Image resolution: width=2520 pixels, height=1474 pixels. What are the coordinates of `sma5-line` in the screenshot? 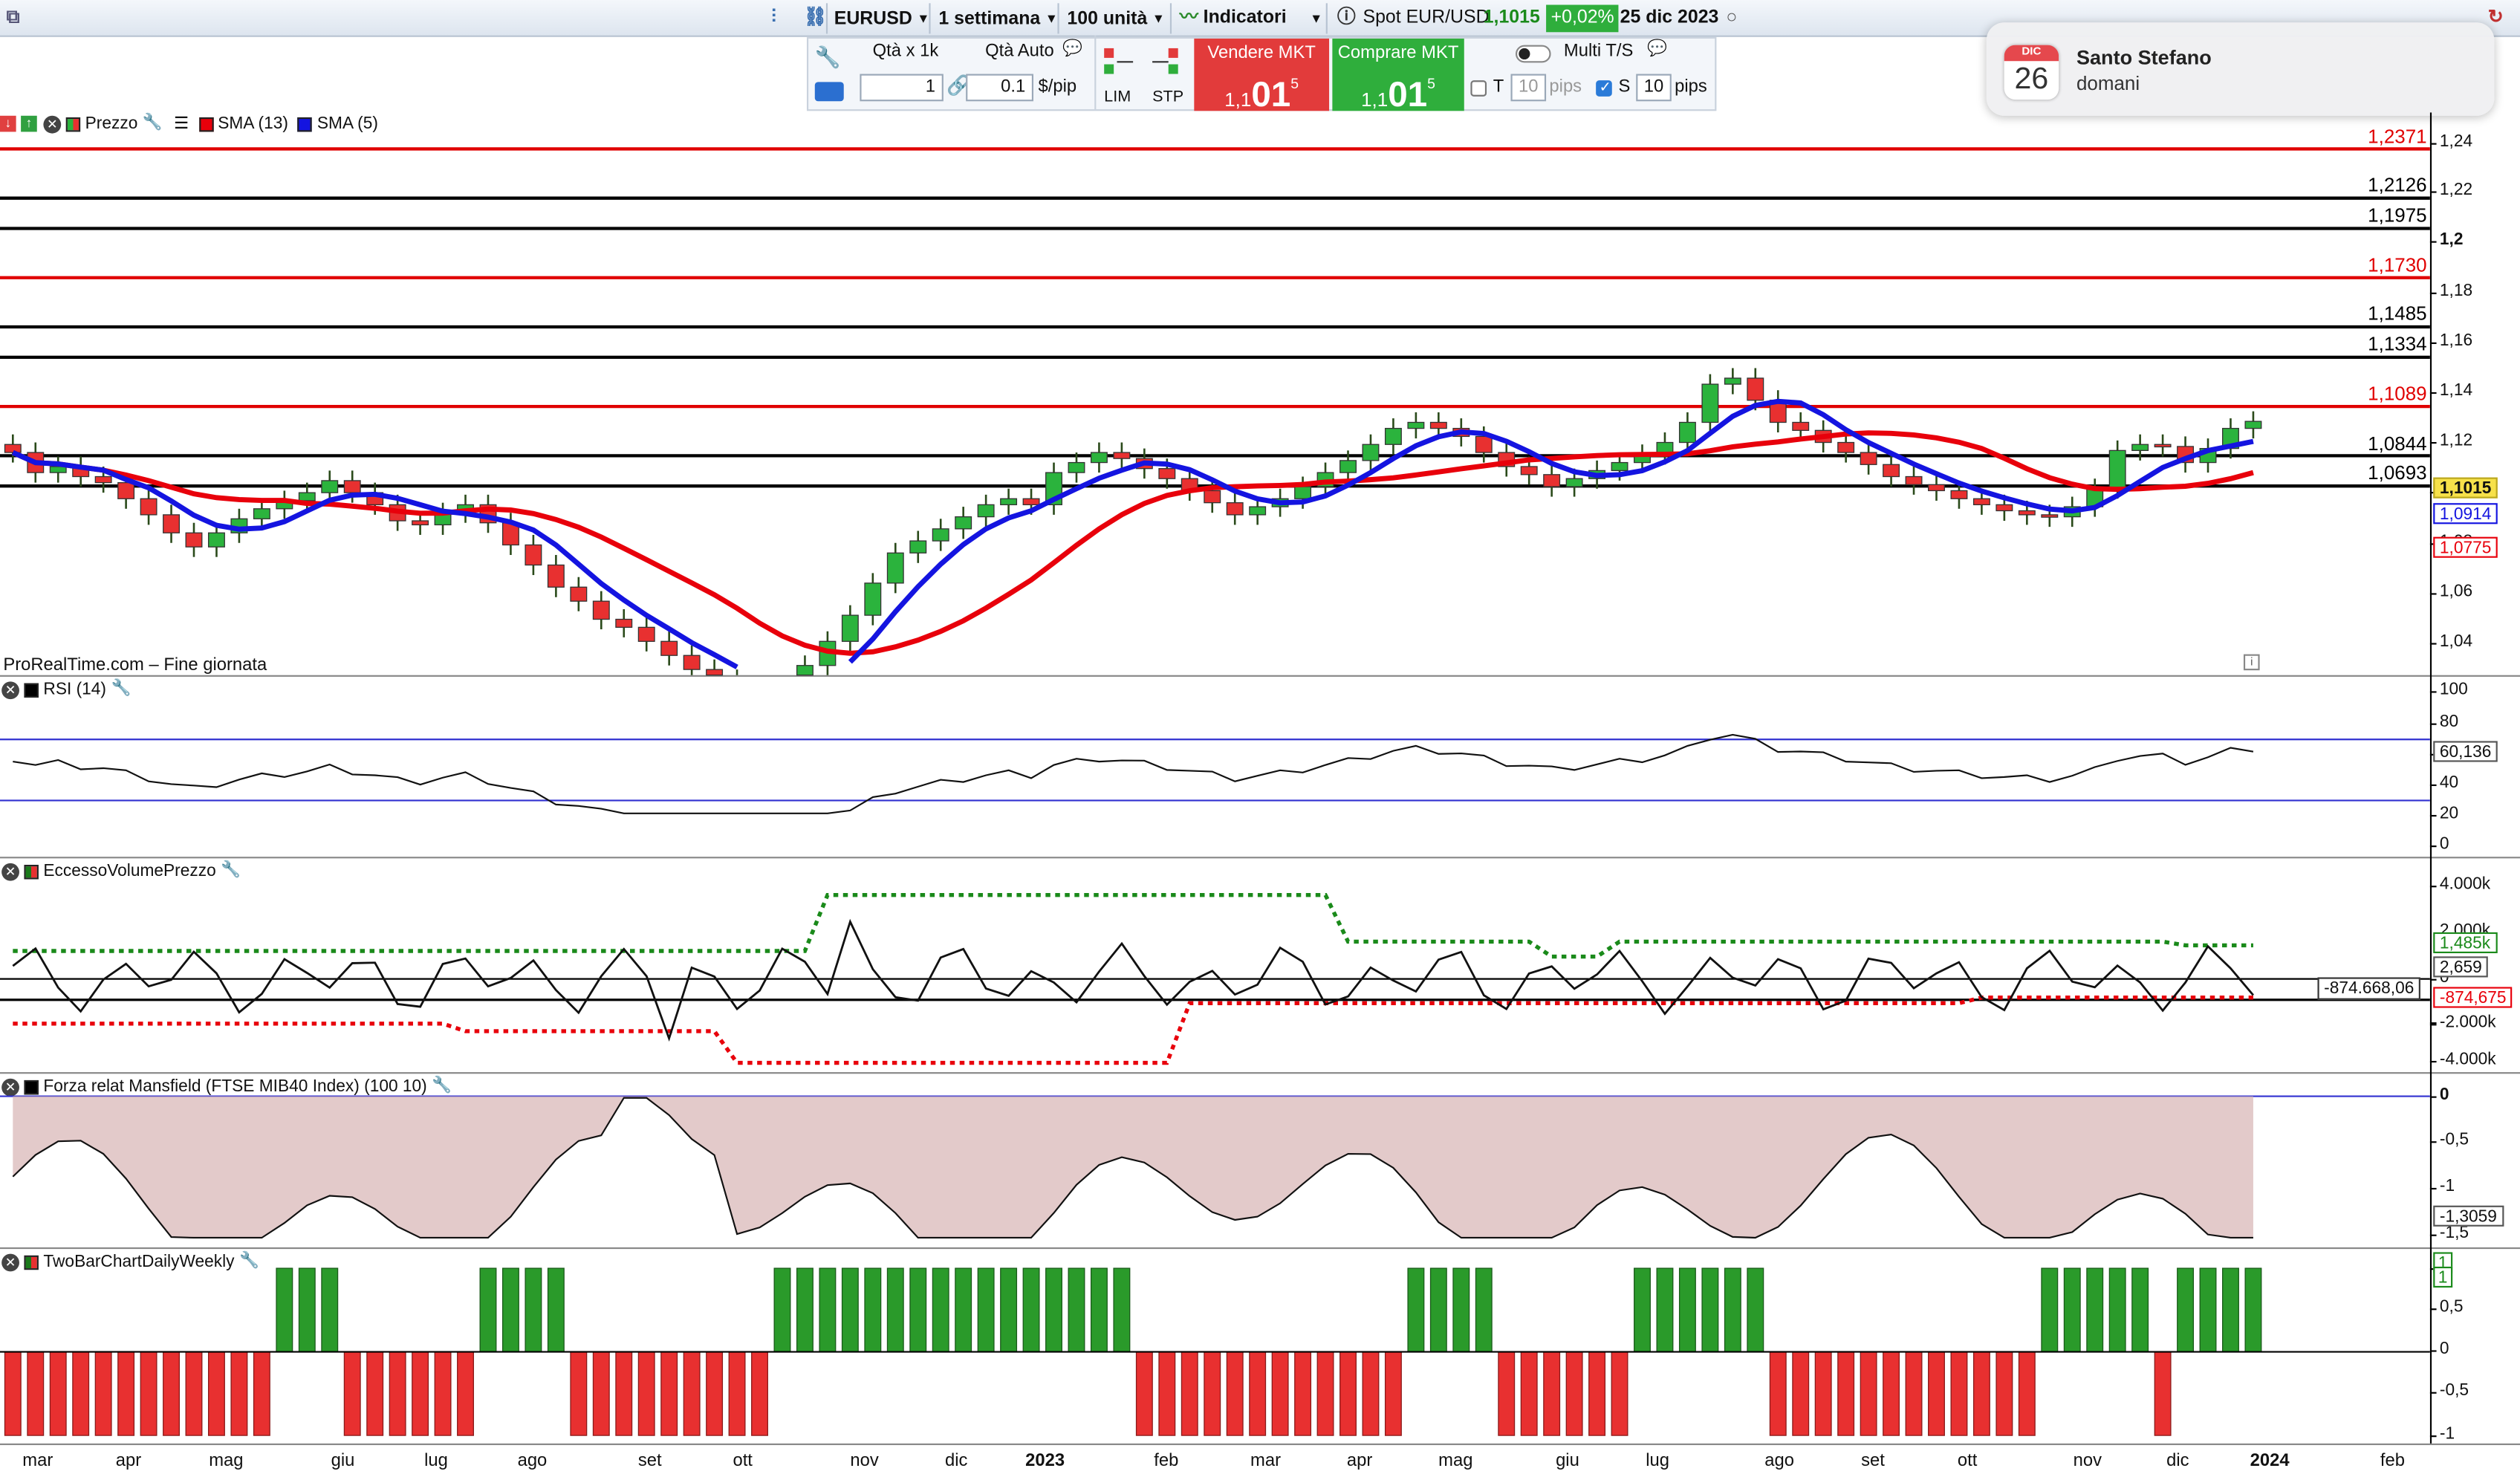 It's located at (1551, 531).